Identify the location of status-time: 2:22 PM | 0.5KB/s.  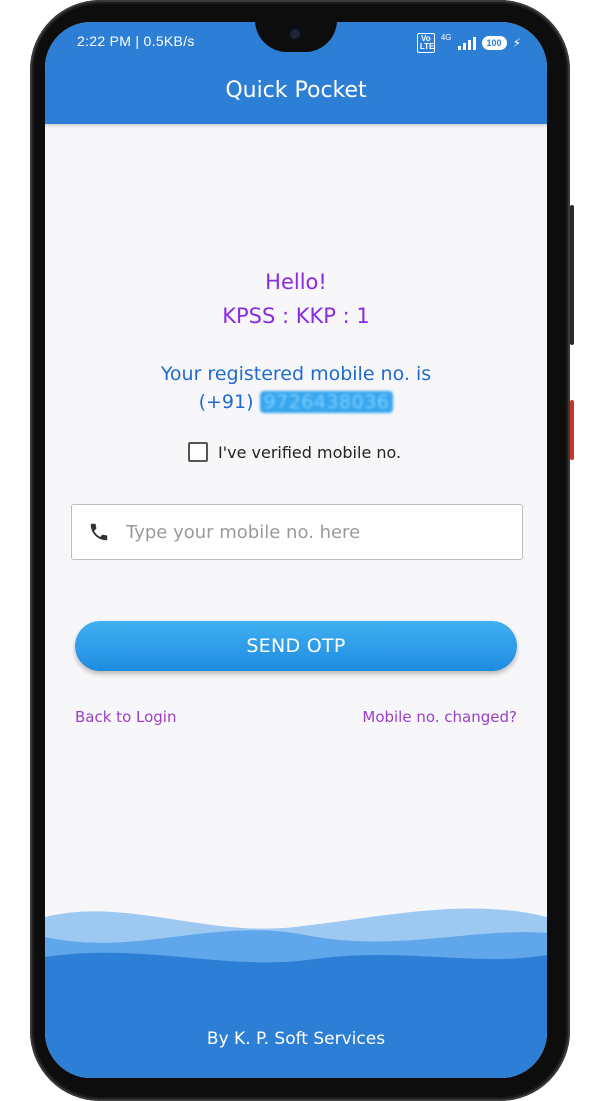
(136, 41).